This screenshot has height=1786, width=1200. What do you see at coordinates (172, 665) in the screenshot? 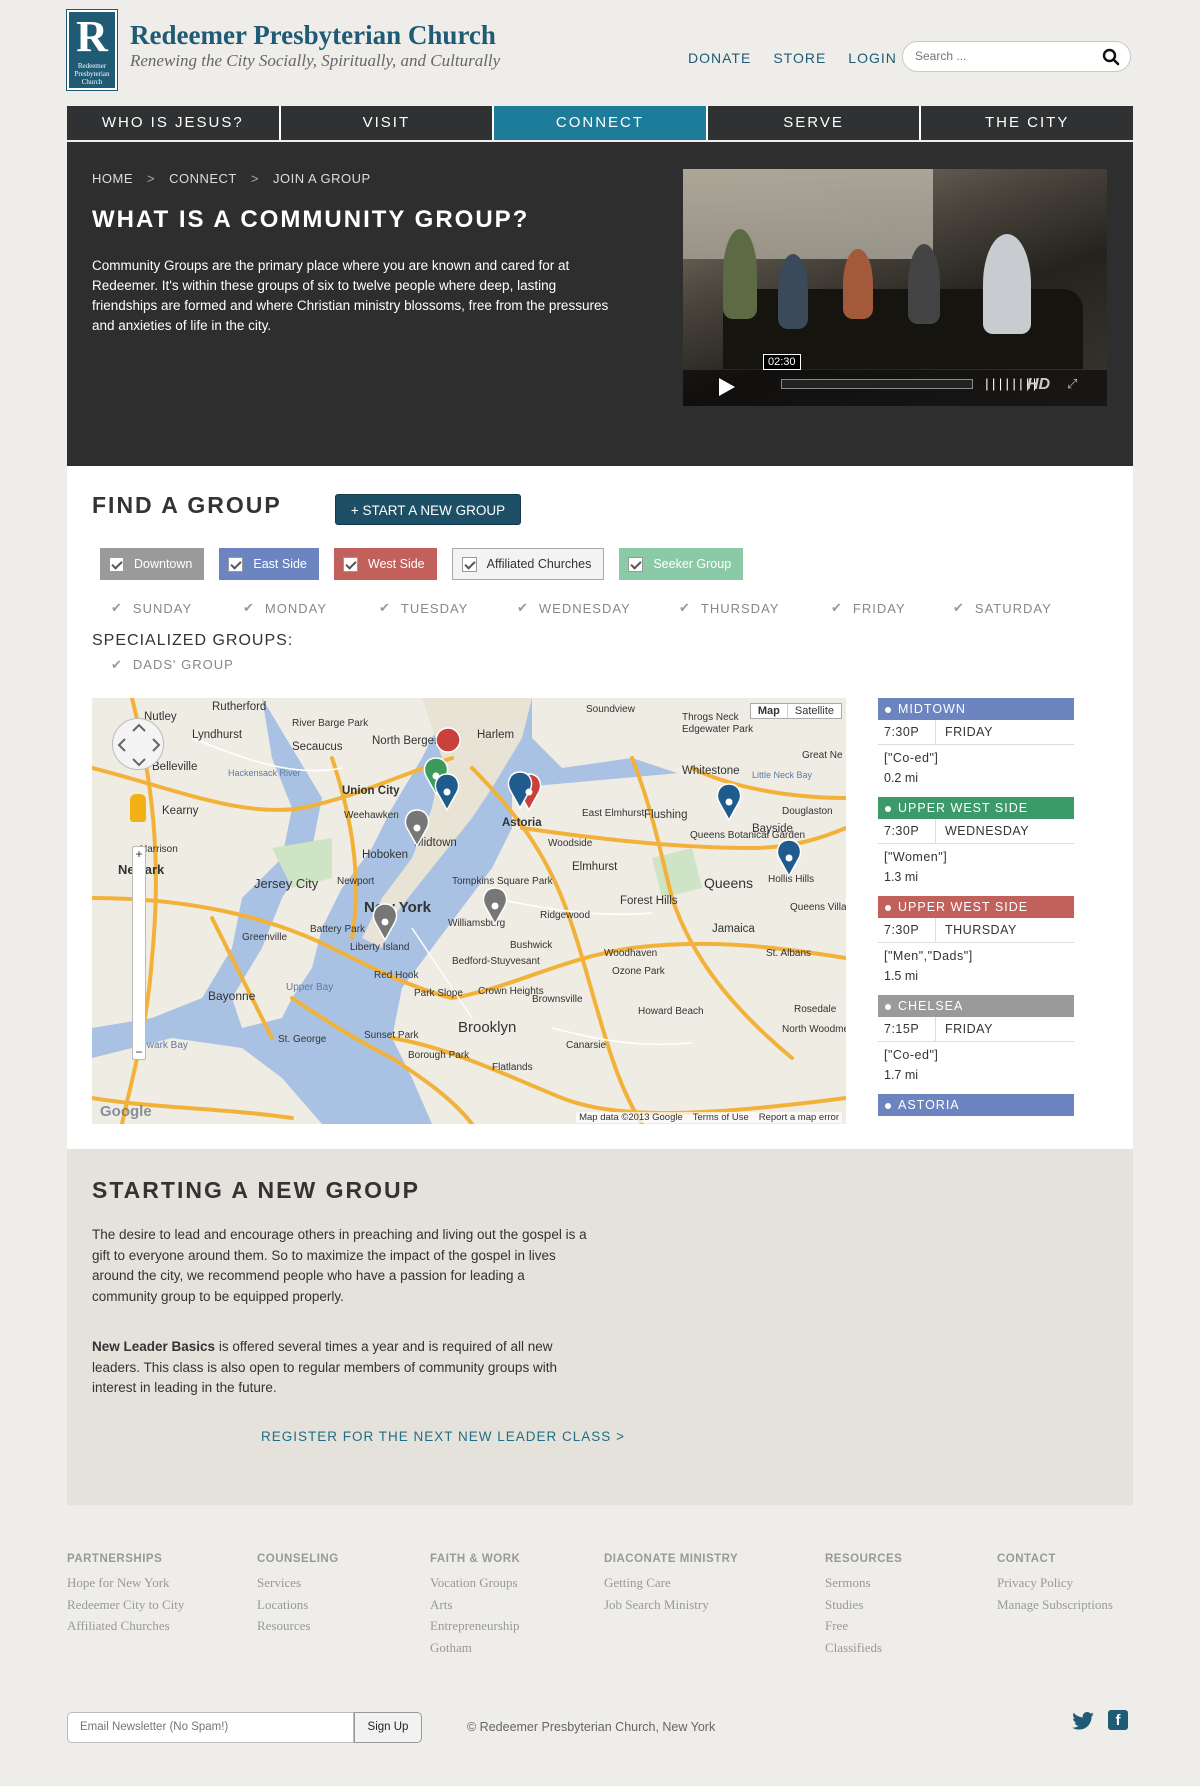
I see `specialized-dads-group: ✔ DADS' GROUP` at bounding box center [172, 665].